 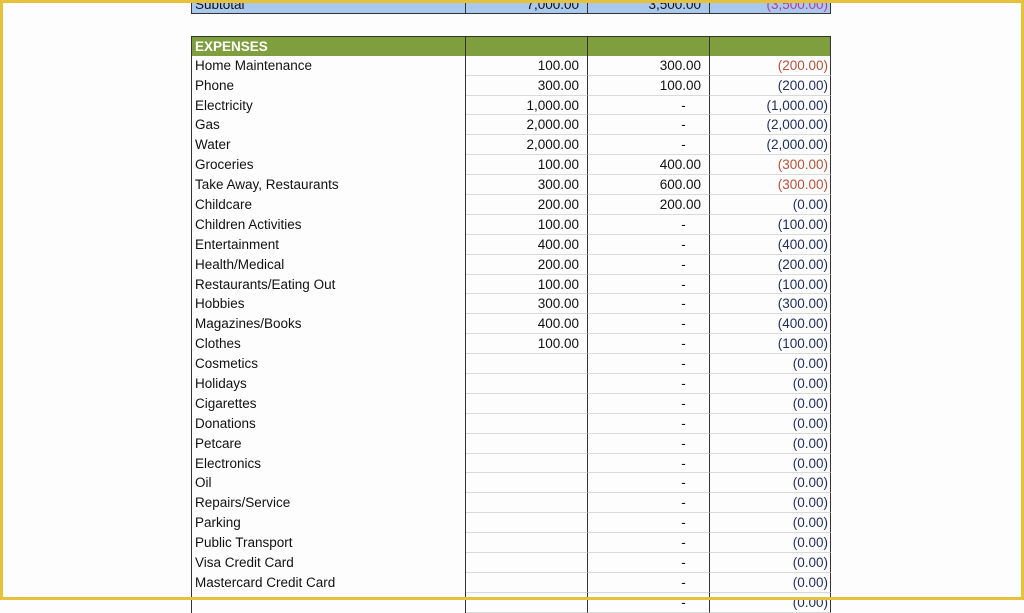 What do you see at coordinates (328, 105) in the screenshot?
I see `expense-label: Electricity` at bounding box center [328, 105].